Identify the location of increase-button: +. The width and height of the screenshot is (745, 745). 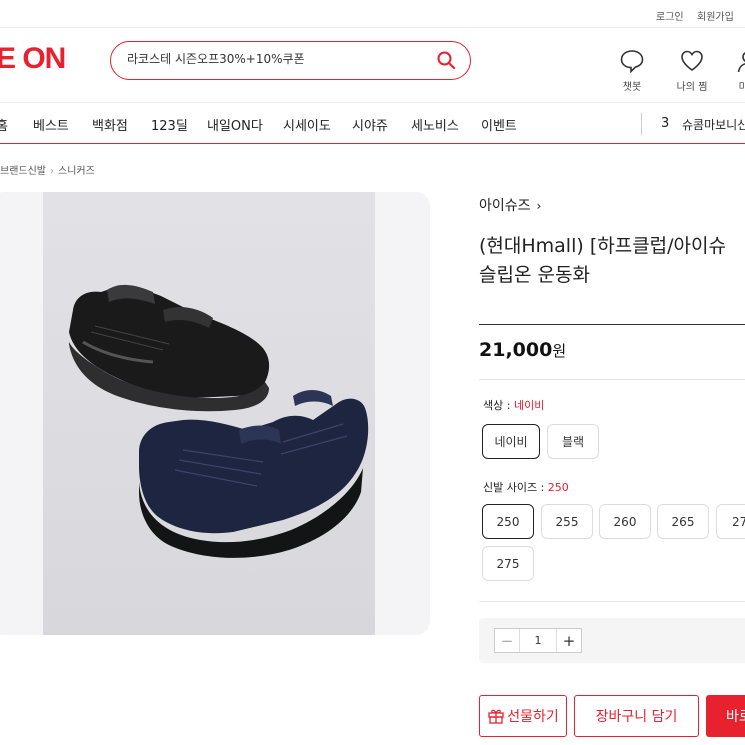
(568, 640).